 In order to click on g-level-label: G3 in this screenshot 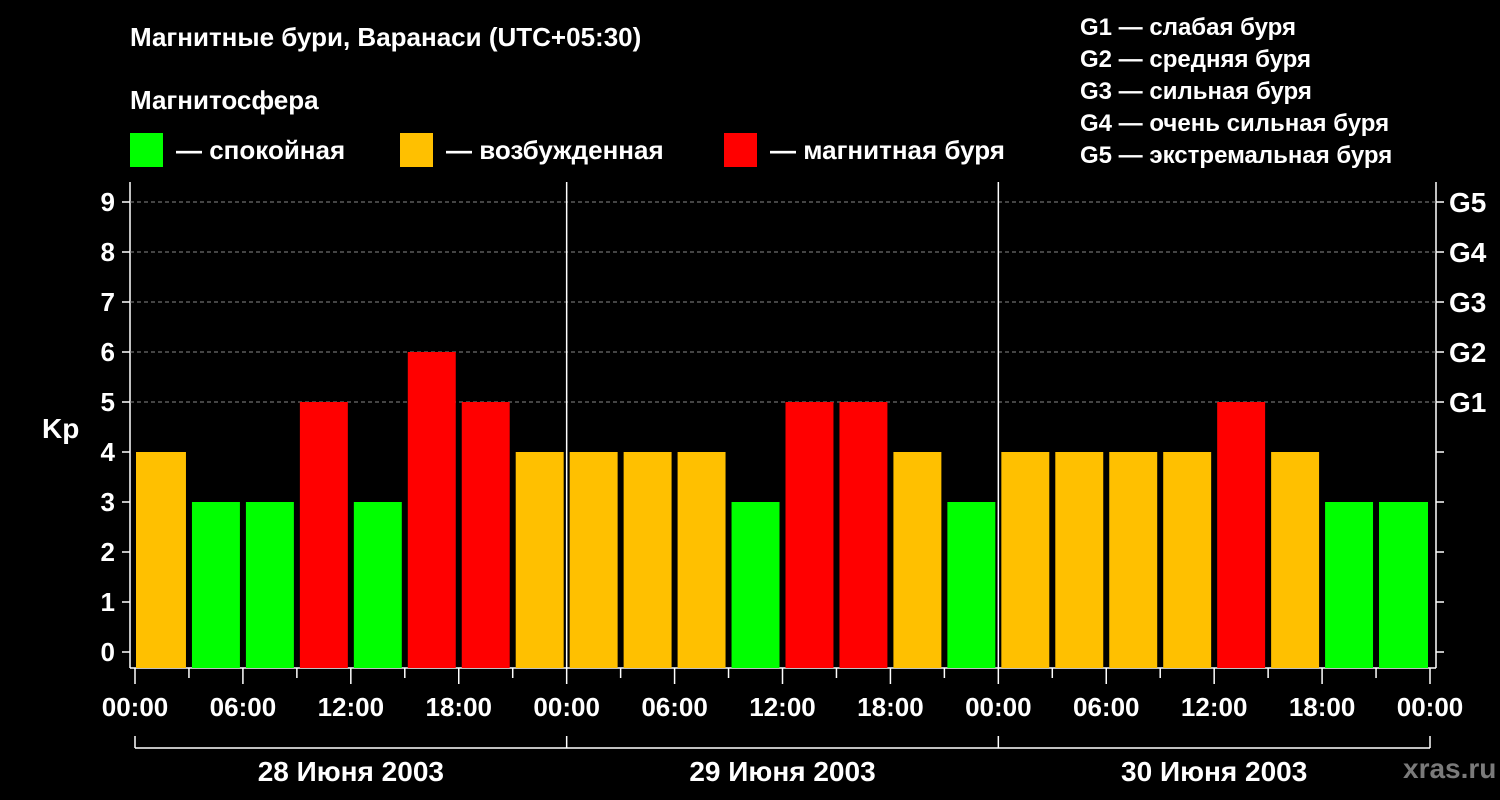, I will do `click(1467, 302)`.